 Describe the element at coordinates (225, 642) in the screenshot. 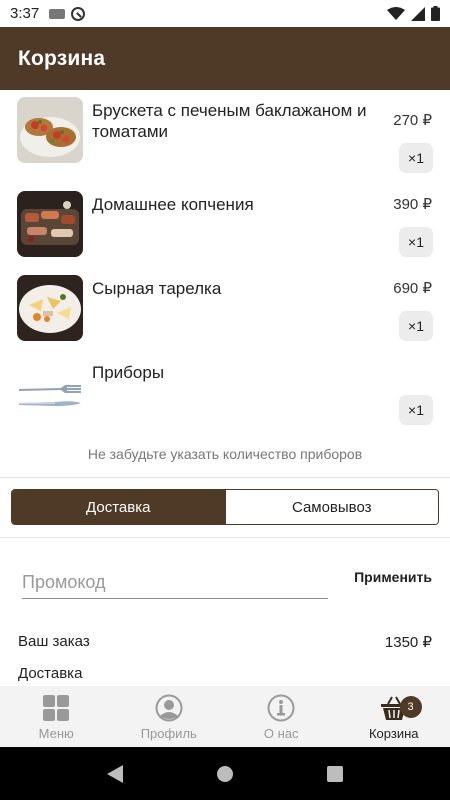

I see `order-total-row: Ваш заказ 1350 ₽` at that location.